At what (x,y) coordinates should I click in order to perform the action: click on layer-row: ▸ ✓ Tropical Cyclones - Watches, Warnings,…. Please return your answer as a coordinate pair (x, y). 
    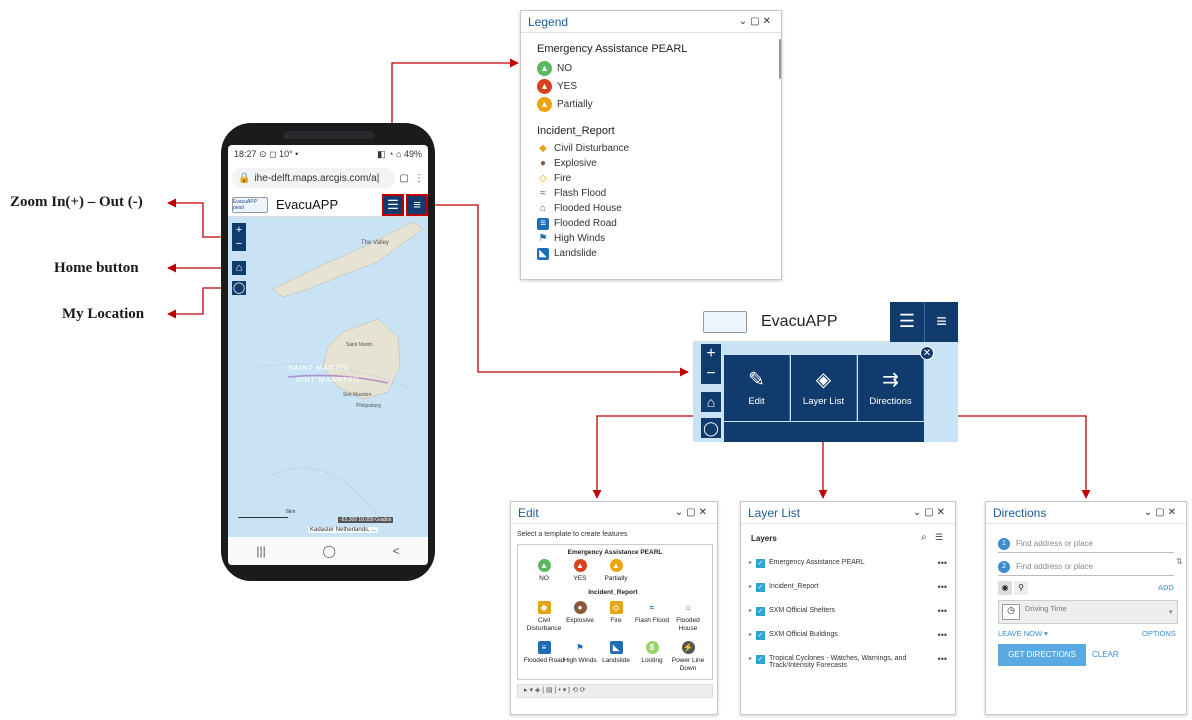
    Looking at the image, I should click on (829, 662).